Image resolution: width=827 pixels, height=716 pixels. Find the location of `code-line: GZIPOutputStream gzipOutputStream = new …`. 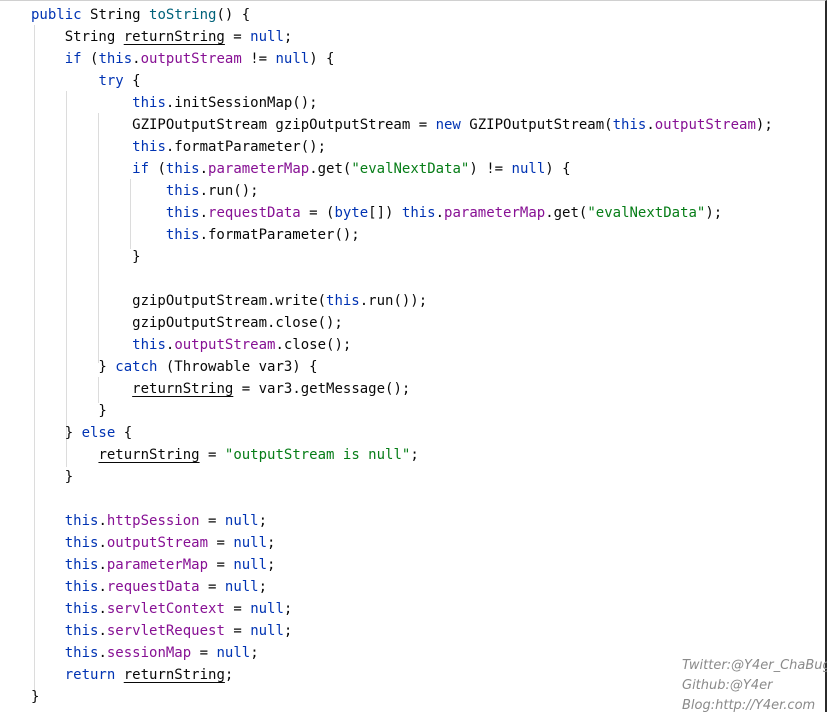

code-line: GZIPOutputStream gzipOutputStream = new … is located at coordinates (402, 125).